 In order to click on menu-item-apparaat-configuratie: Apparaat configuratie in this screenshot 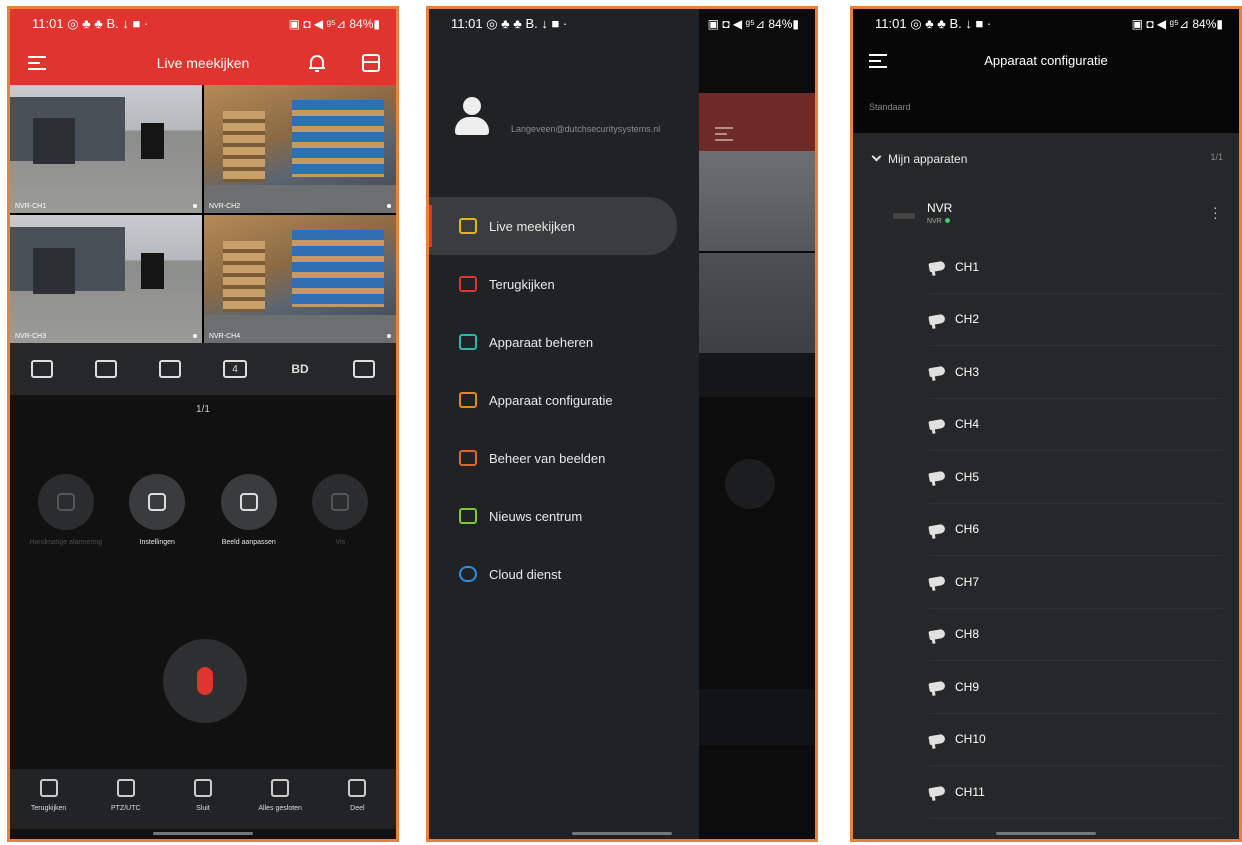, I will do `click(553, 400)`.